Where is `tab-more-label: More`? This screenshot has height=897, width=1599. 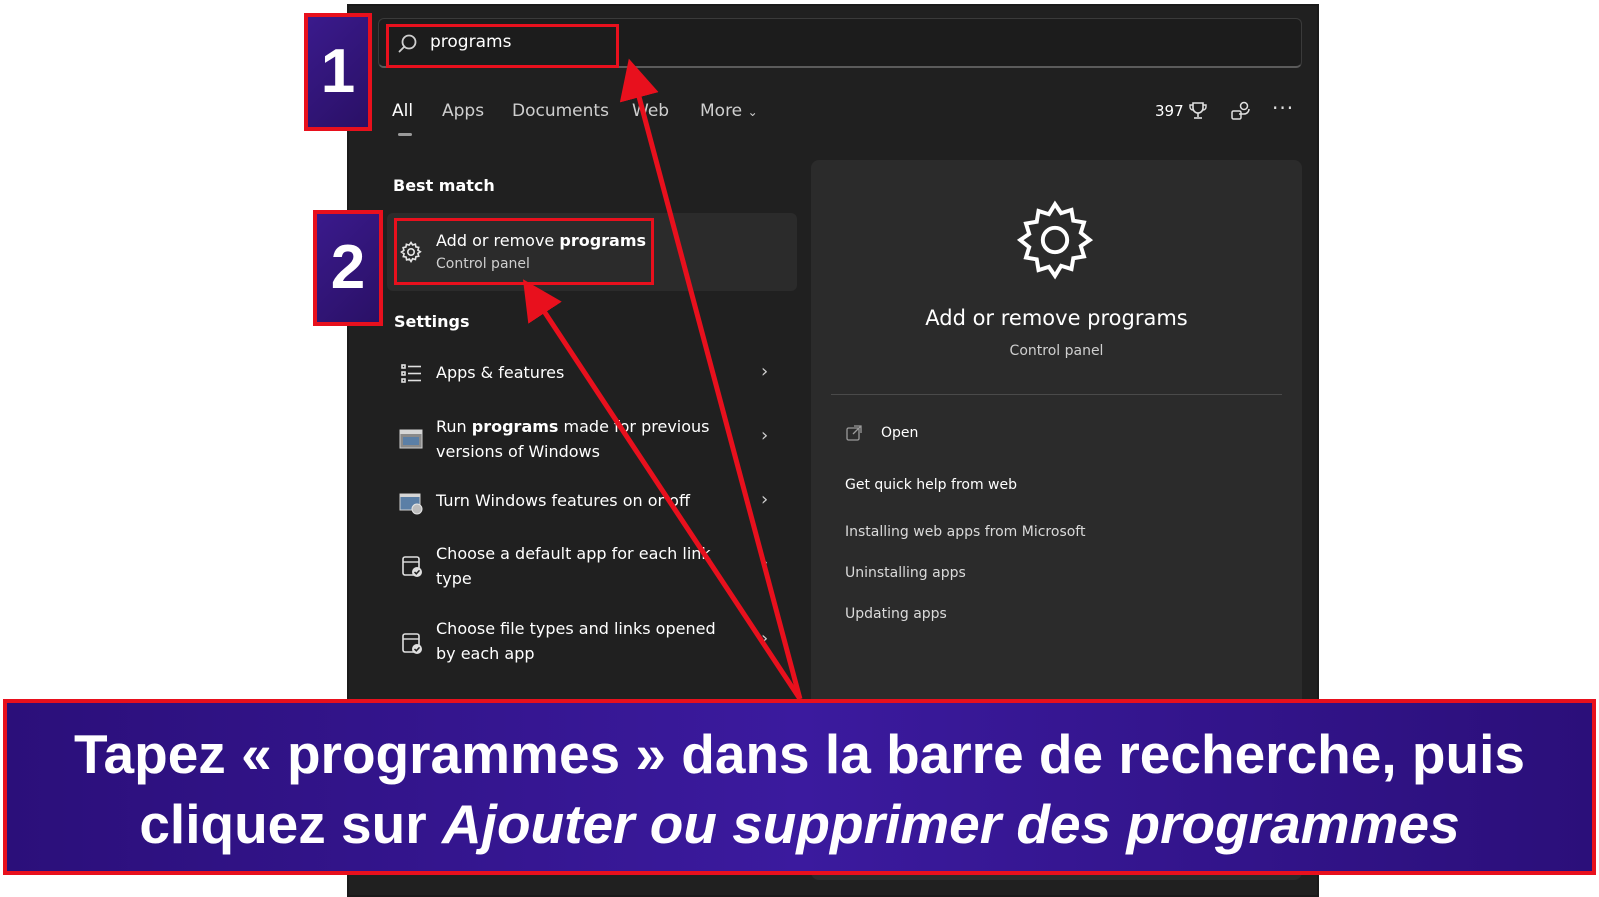 tab-more-label: More is located at coordinates (721, 111).